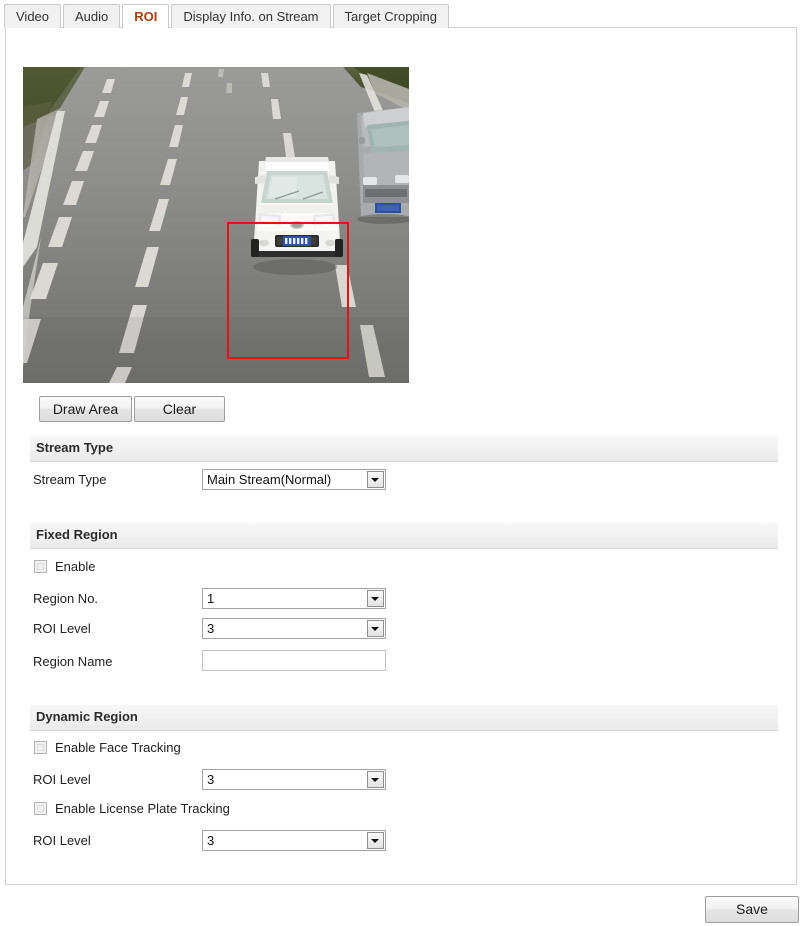  Describe the element at coordinates (62, 628) in the screenshot. I see `label-fixed-roi-level: ROI Level` at that location.